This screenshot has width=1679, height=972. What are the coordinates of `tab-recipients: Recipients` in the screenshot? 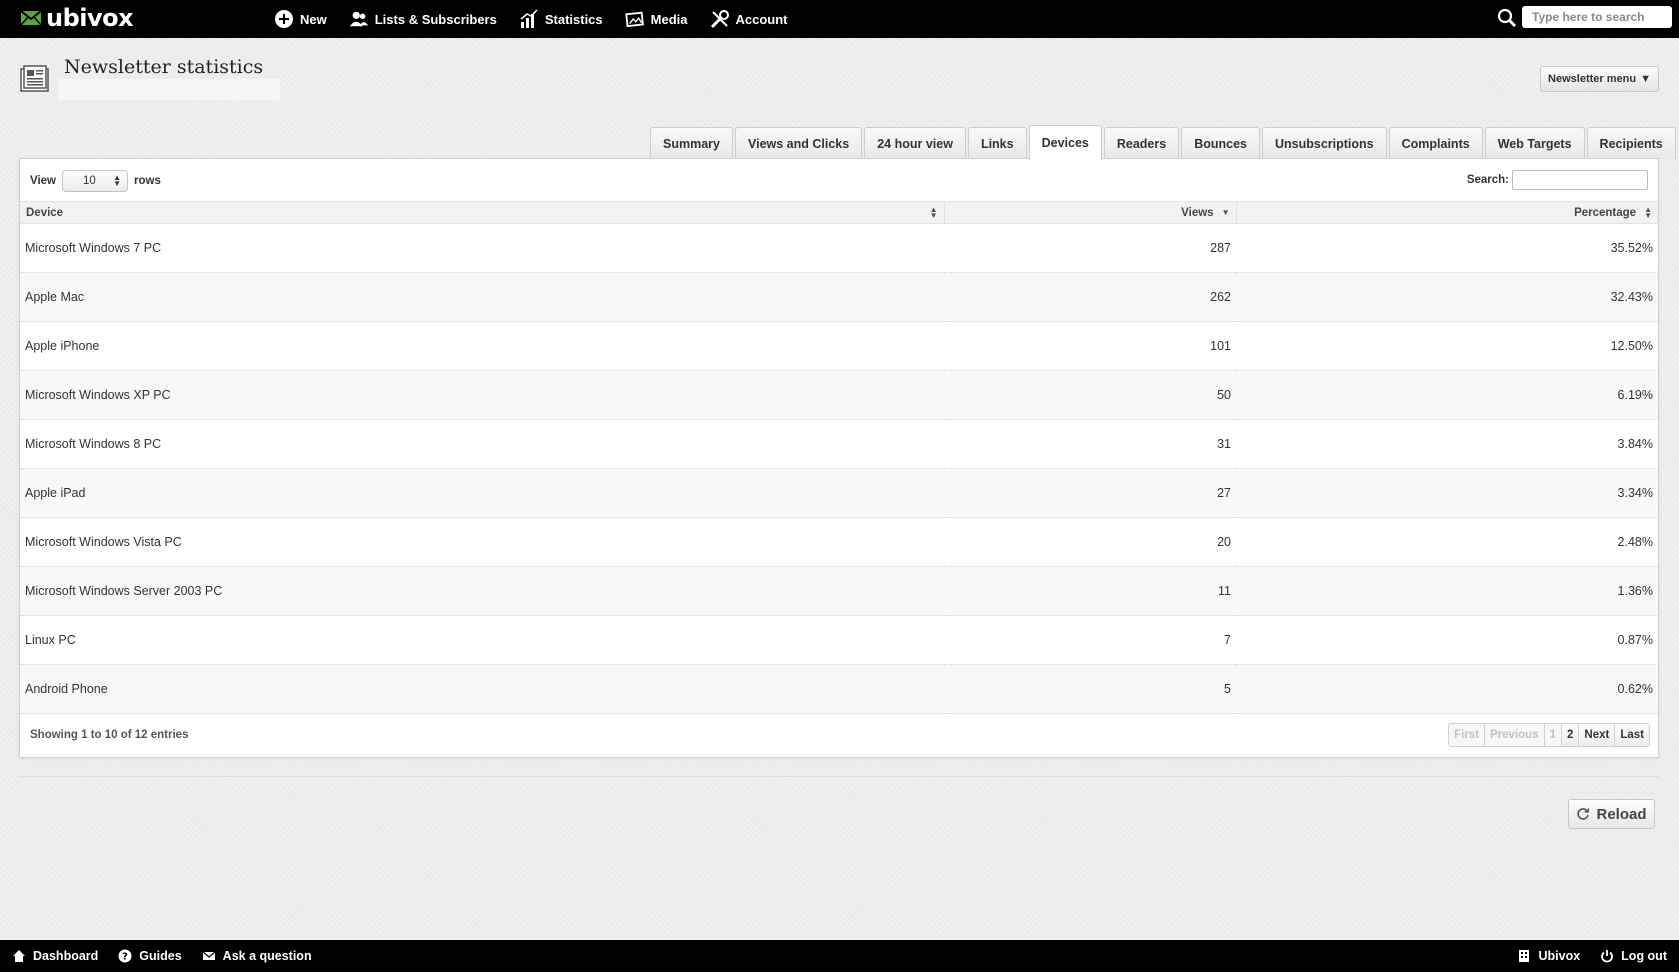 It's located at (1631, 143).